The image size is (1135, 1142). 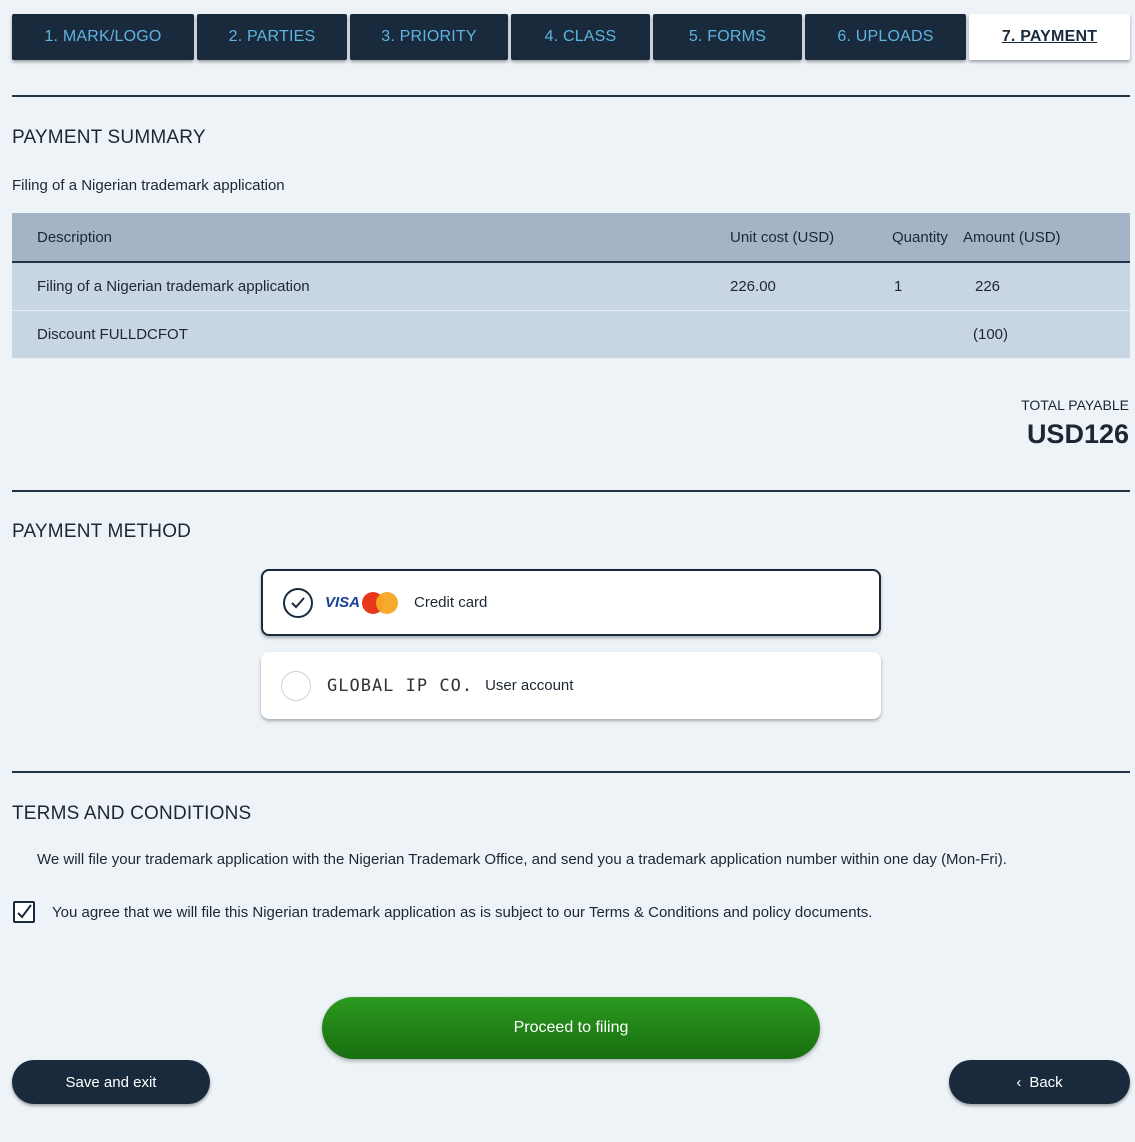 What do you see at coordinates (898, 286) in the screenshot?
I see `cell-quantity: 1` at bounding box center [898, 286].